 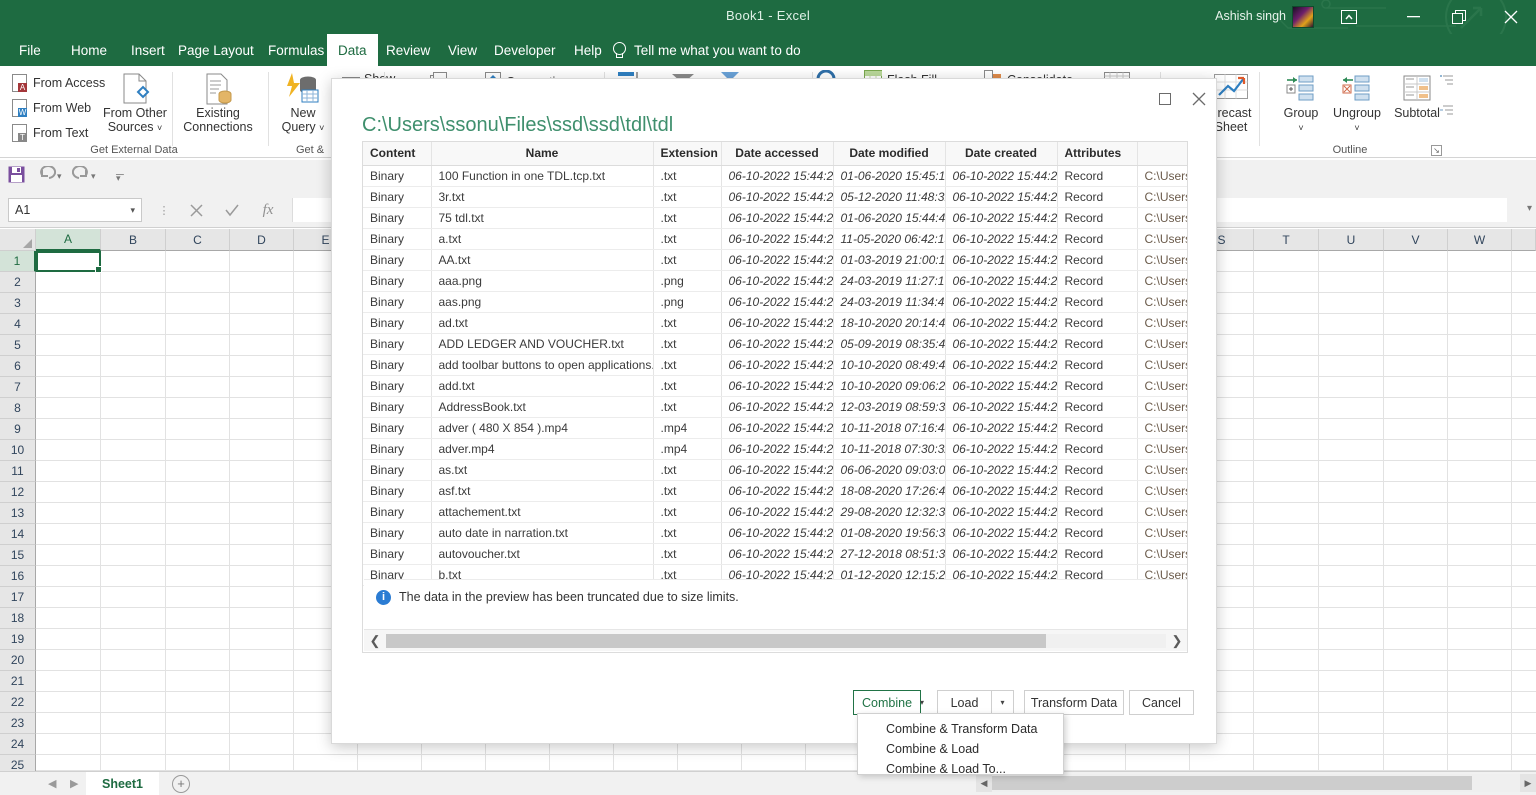 I want to click on cancel-button: Cancel, so click(x=1161, y=702).